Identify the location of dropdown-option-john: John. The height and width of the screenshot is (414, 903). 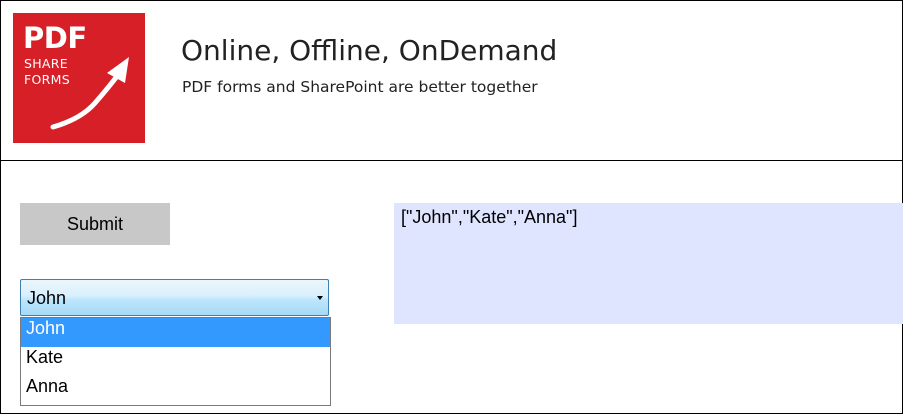
(175, 332).